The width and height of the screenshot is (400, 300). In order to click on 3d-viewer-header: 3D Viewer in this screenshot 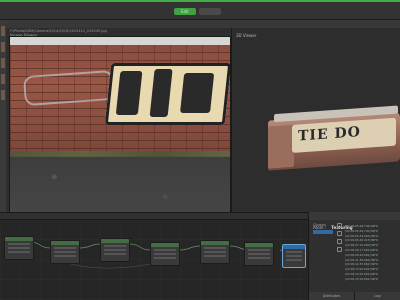, I will do `click(316, 29)`.